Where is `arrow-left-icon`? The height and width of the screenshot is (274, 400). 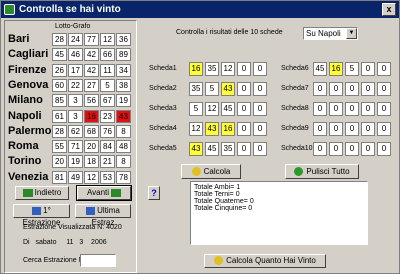 arrow-left-icon is located at coordinates (27, 192).